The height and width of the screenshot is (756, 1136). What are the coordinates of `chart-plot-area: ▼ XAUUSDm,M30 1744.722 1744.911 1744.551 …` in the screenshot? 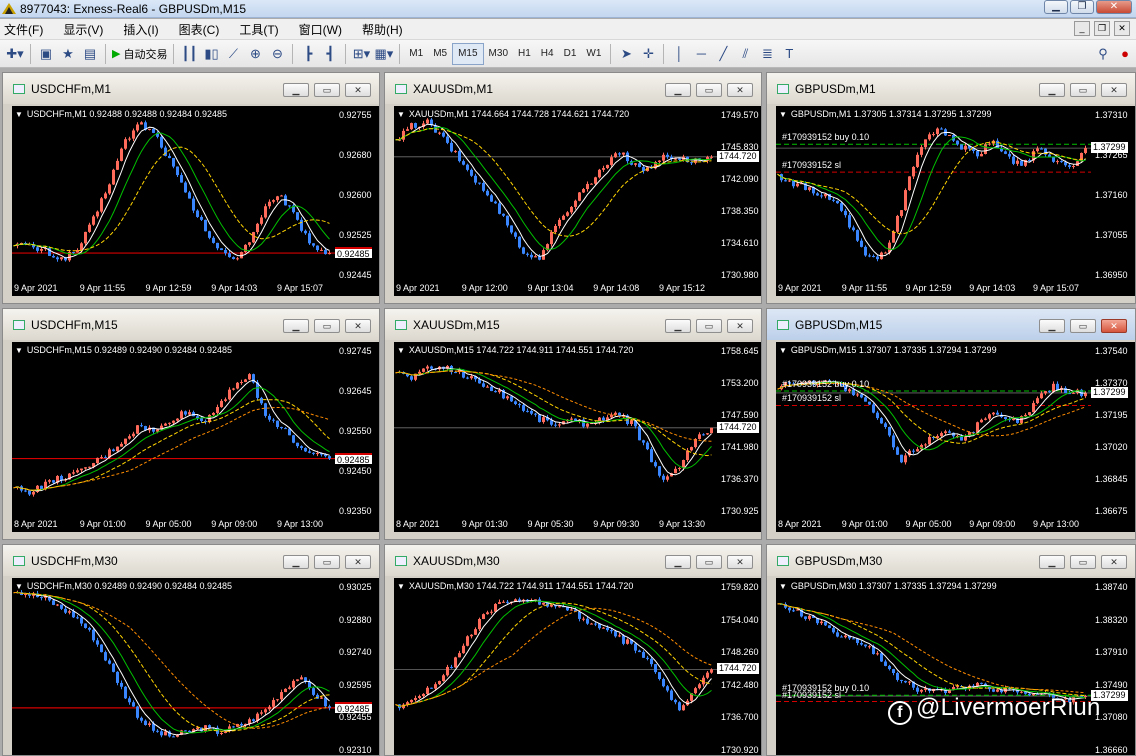 It's located at (555, 666).